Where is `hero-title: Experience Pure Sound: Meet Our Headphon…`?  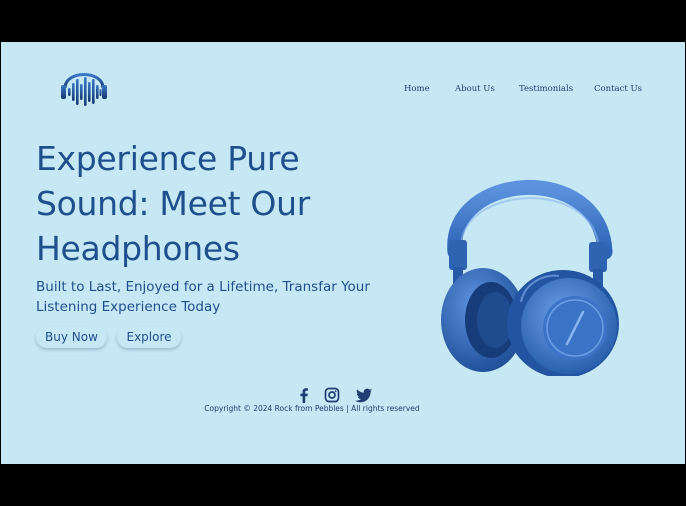 hero-title: Experience Pure Sound: Meet Our Headphon… is located at coordinates (206, 203).